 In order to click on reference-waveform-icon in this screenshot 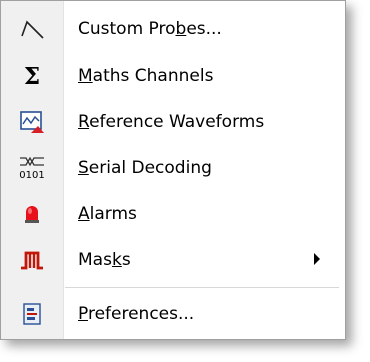, I will do `click(32, 122)`.